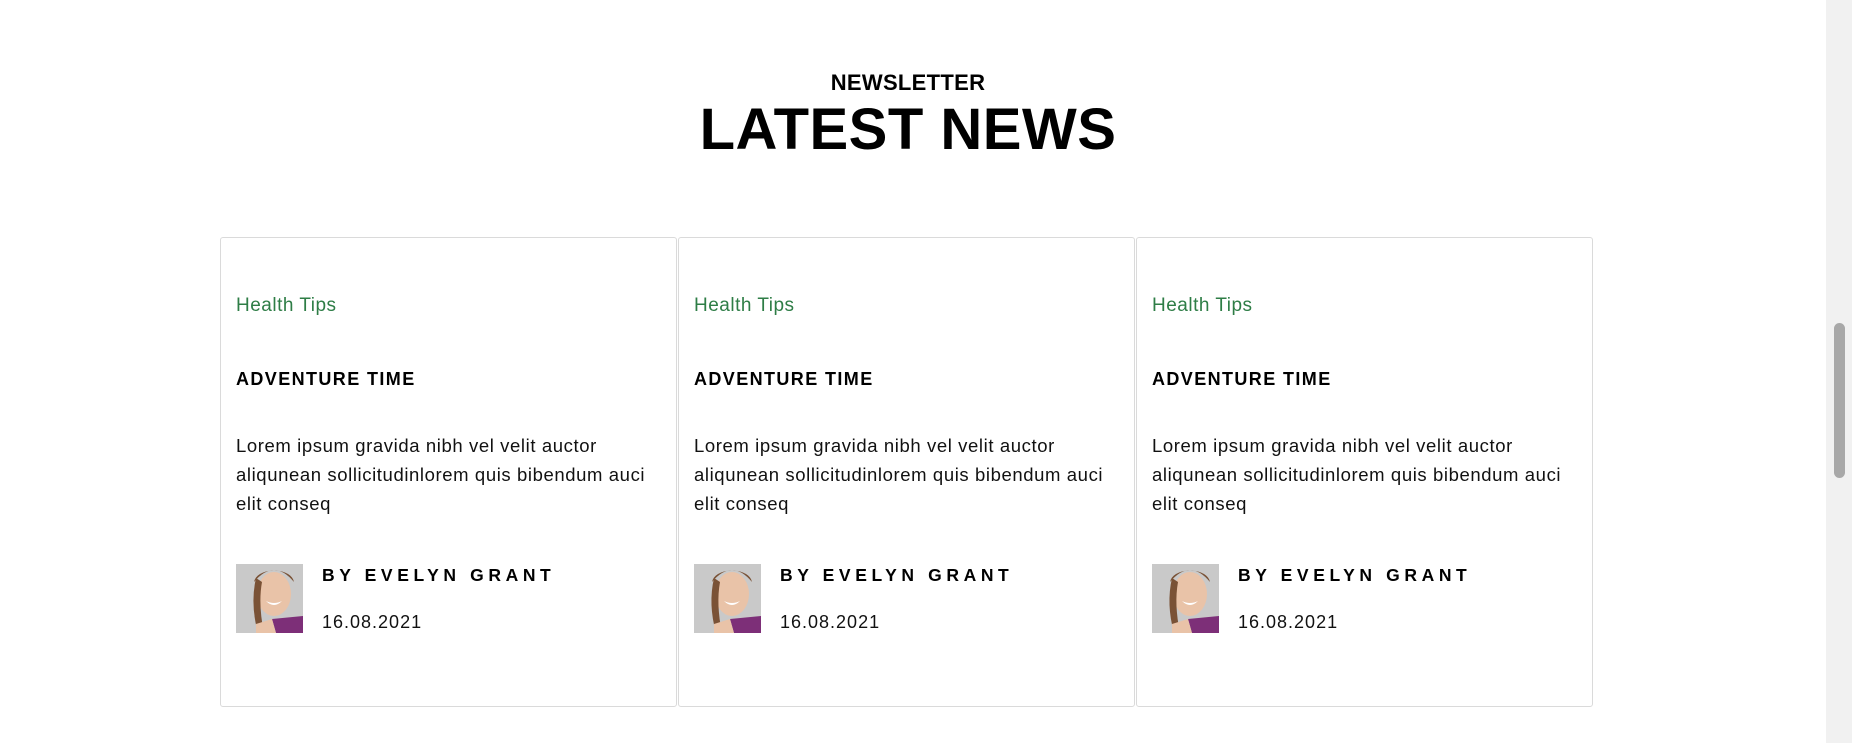  Describe the element at coordinates (1839, 400) in the screenshot. I see `scrollbar-thumb` at that location.